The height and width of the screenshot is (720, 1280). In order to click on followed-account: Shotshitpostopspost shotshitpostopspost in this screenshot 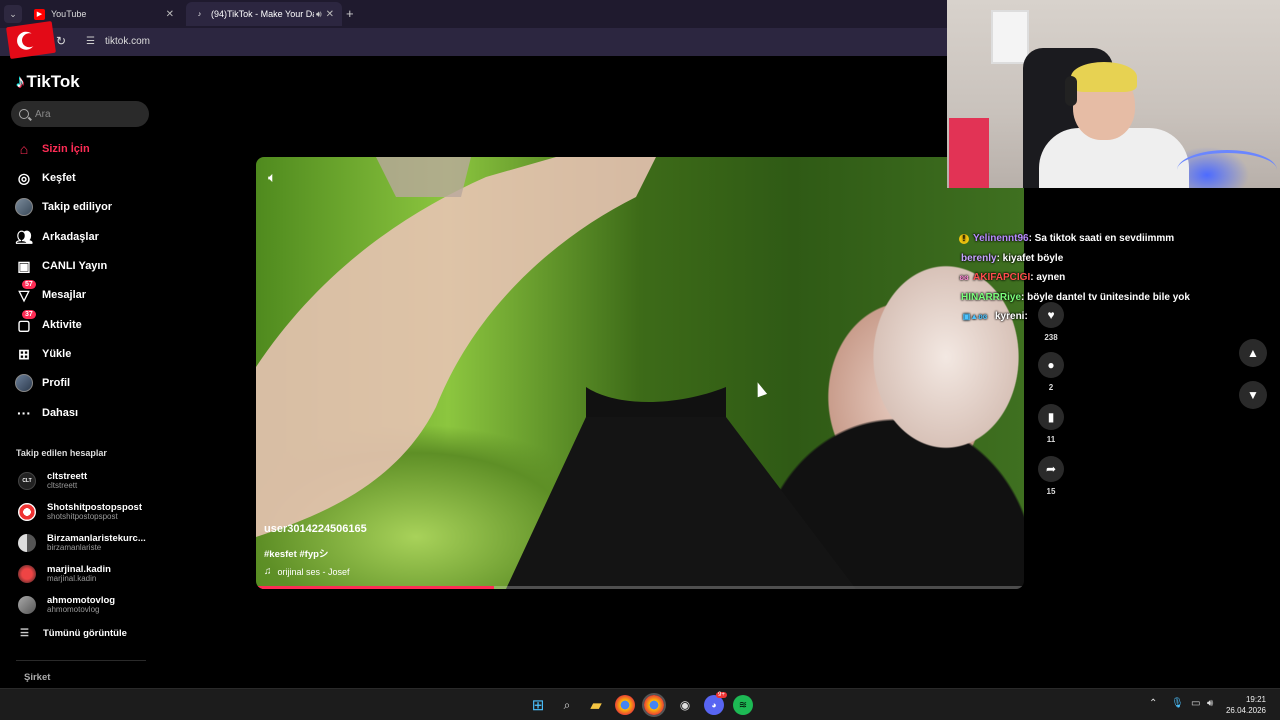, I will do `click(88, 512)`.